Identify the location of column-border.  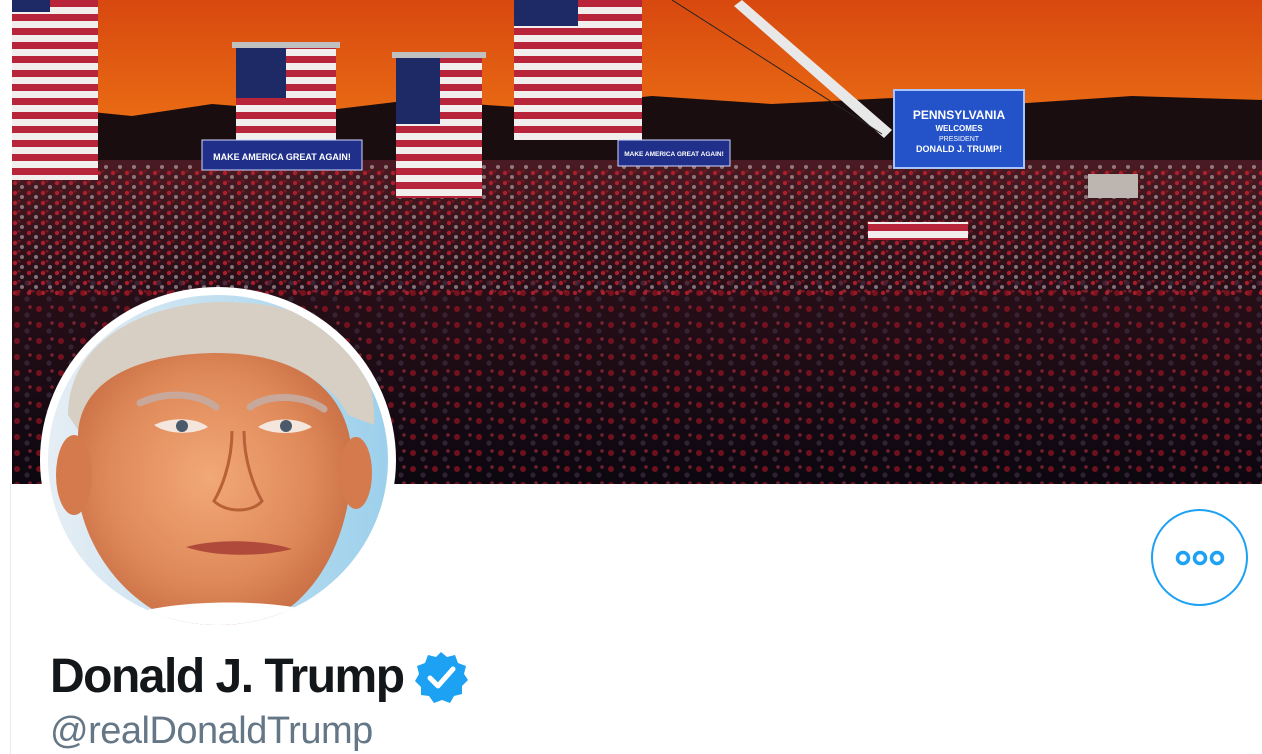
(10, 619).